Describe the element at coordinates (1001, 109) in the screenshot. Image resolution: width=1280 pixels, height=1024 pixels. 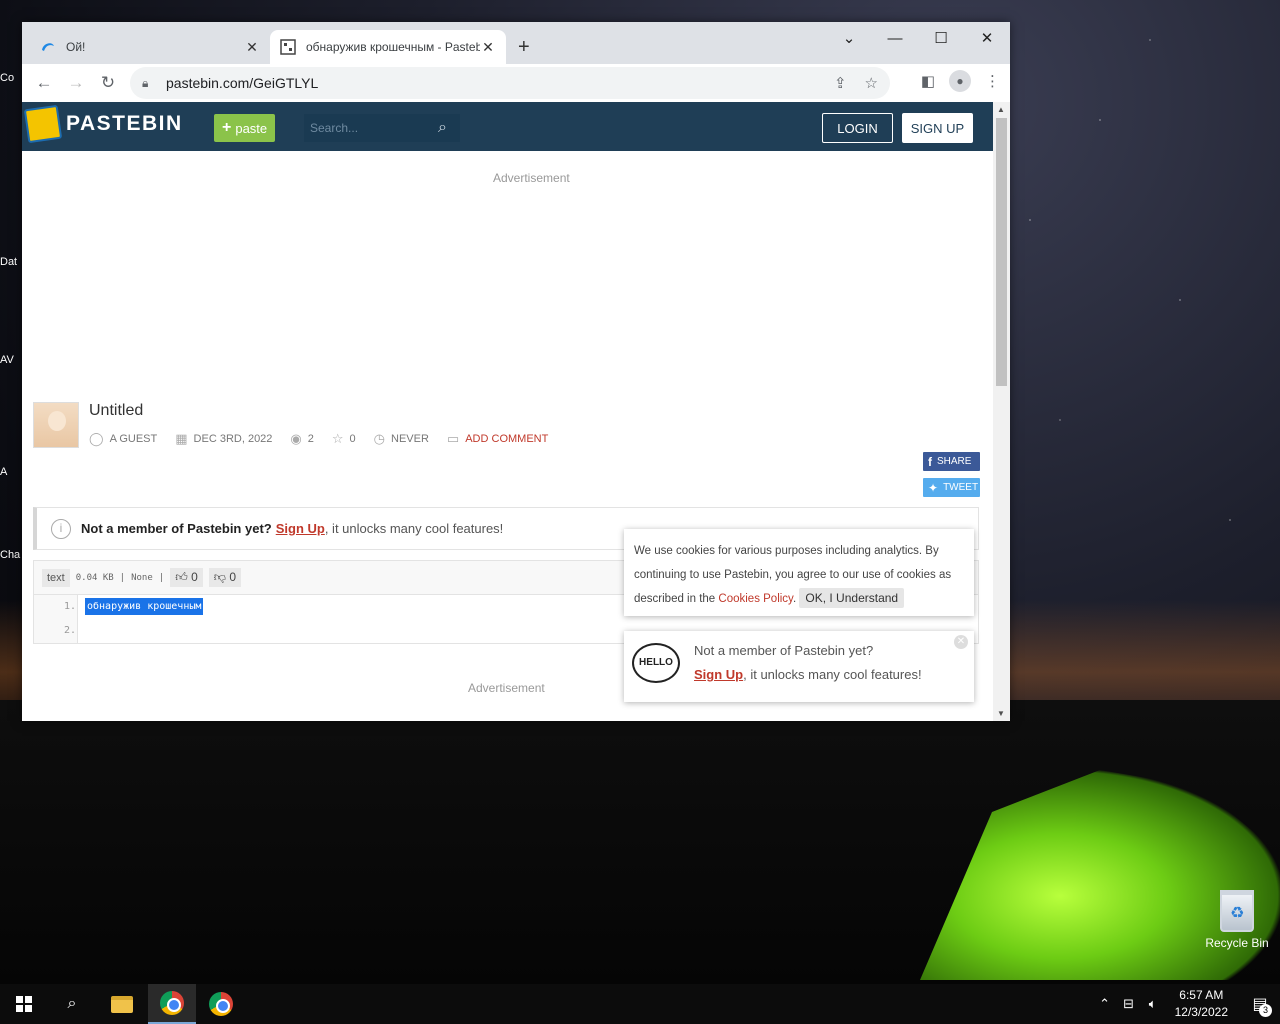
I see `scroll-up-icon: ▲` at that location.